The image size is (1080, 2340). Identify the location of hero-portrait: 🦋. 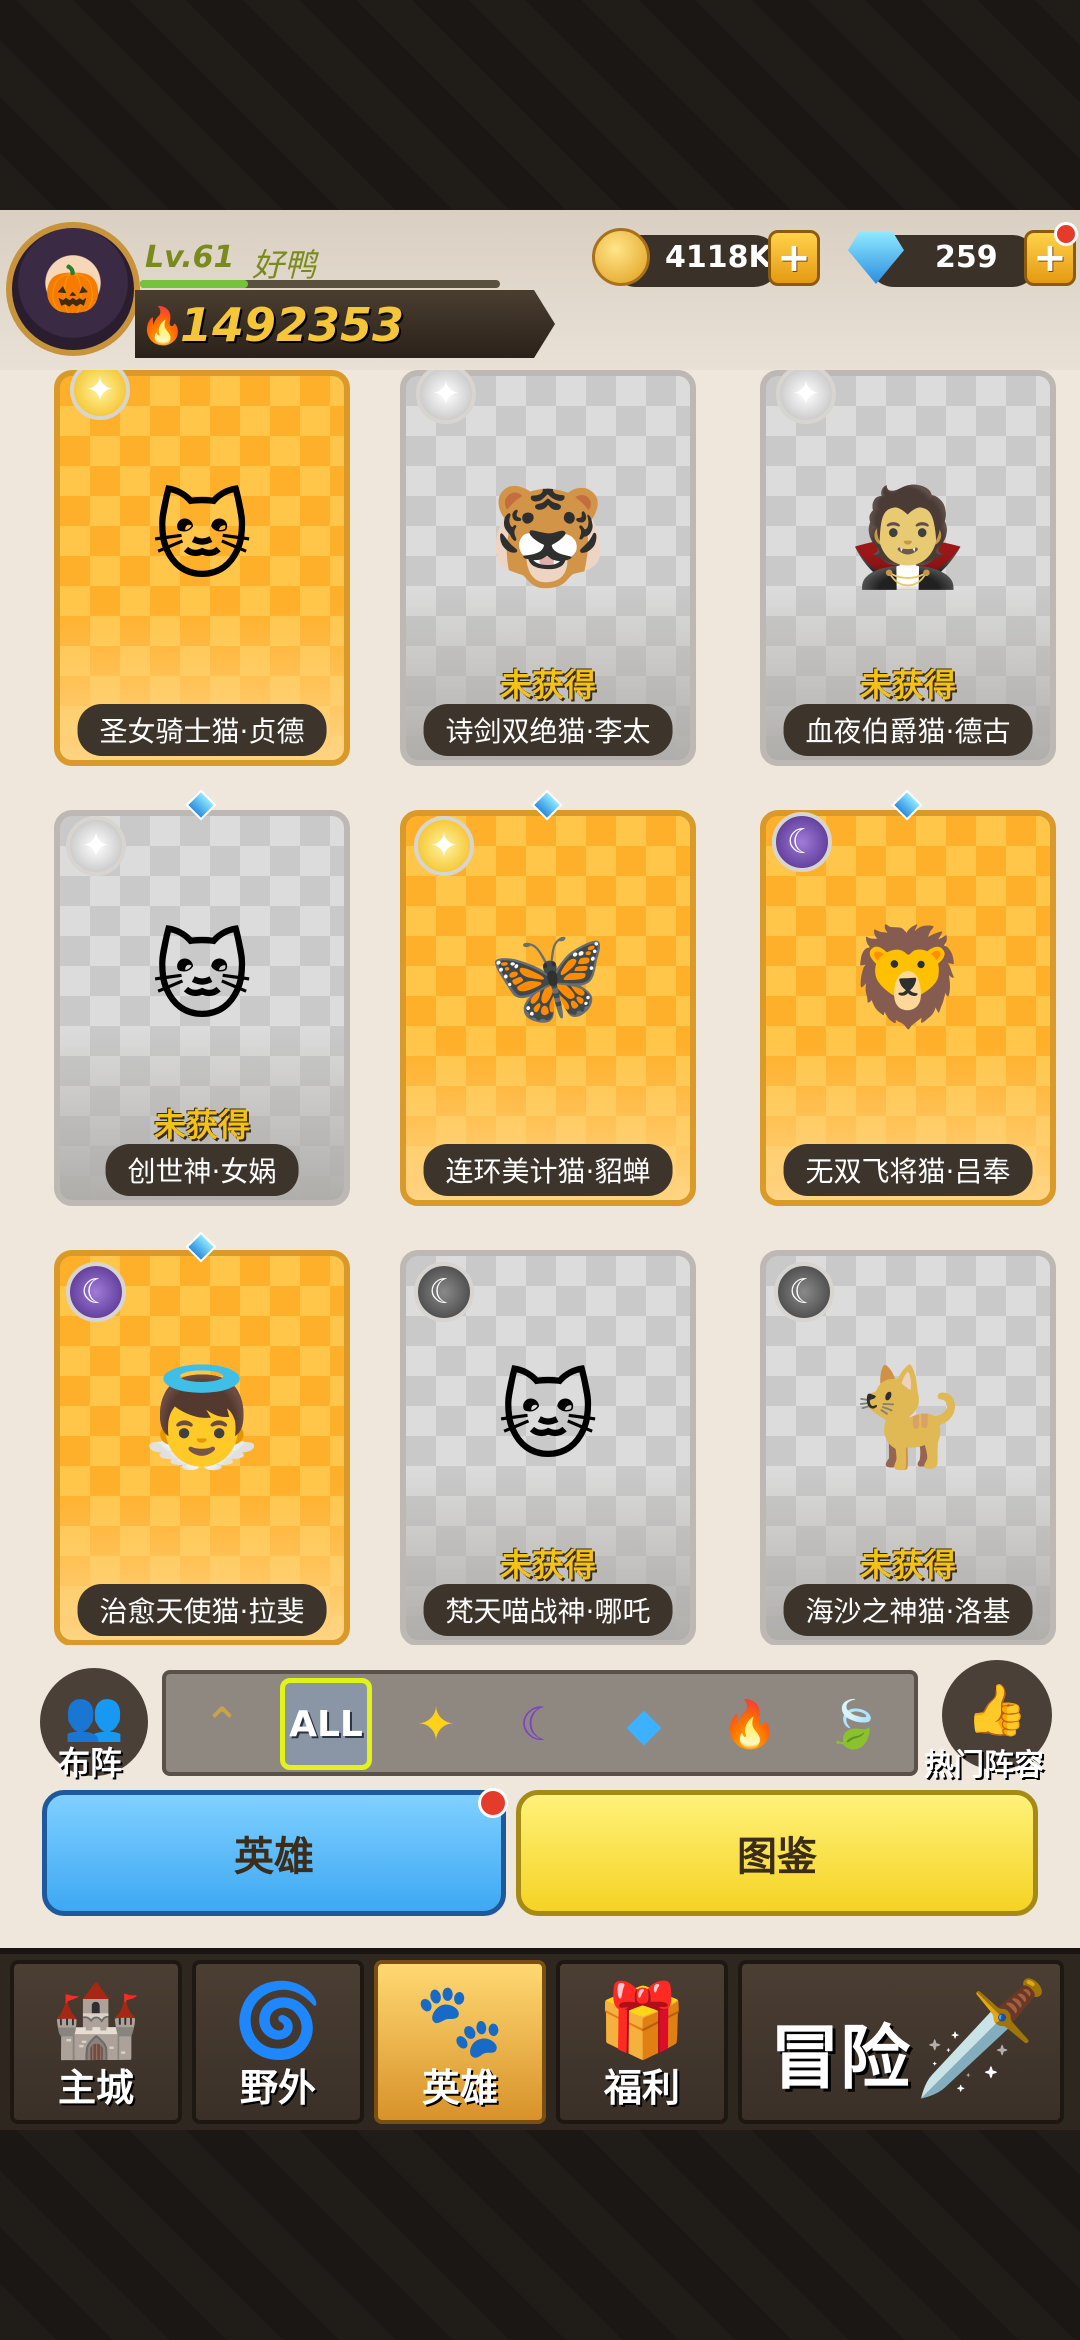
(548, 976).